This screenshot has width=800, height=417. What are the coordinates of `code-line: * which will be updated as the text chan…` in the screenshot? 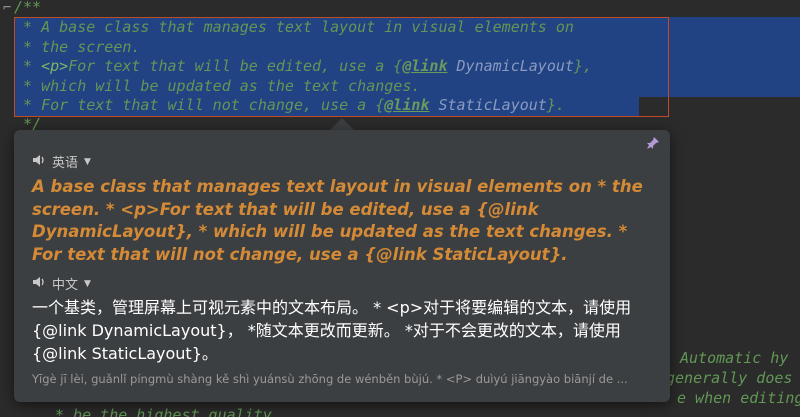 It's located at (217, 86).